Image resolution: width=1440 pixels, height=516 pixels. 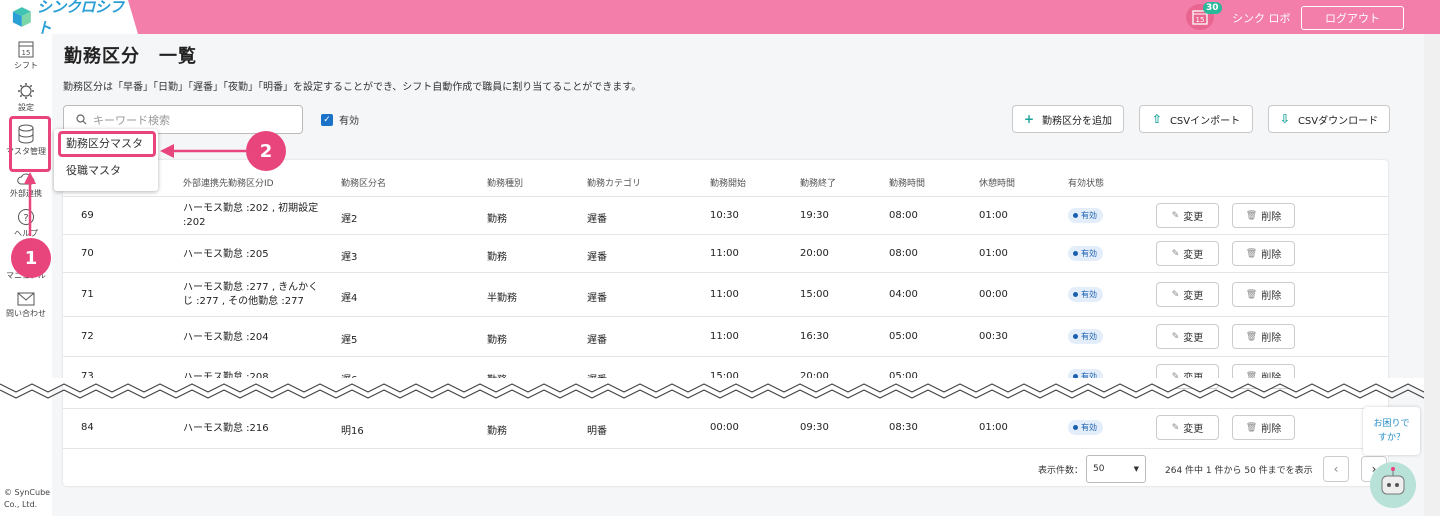 I want to click on chevron-left-icon: ‹, so click(x=1336, y=469).